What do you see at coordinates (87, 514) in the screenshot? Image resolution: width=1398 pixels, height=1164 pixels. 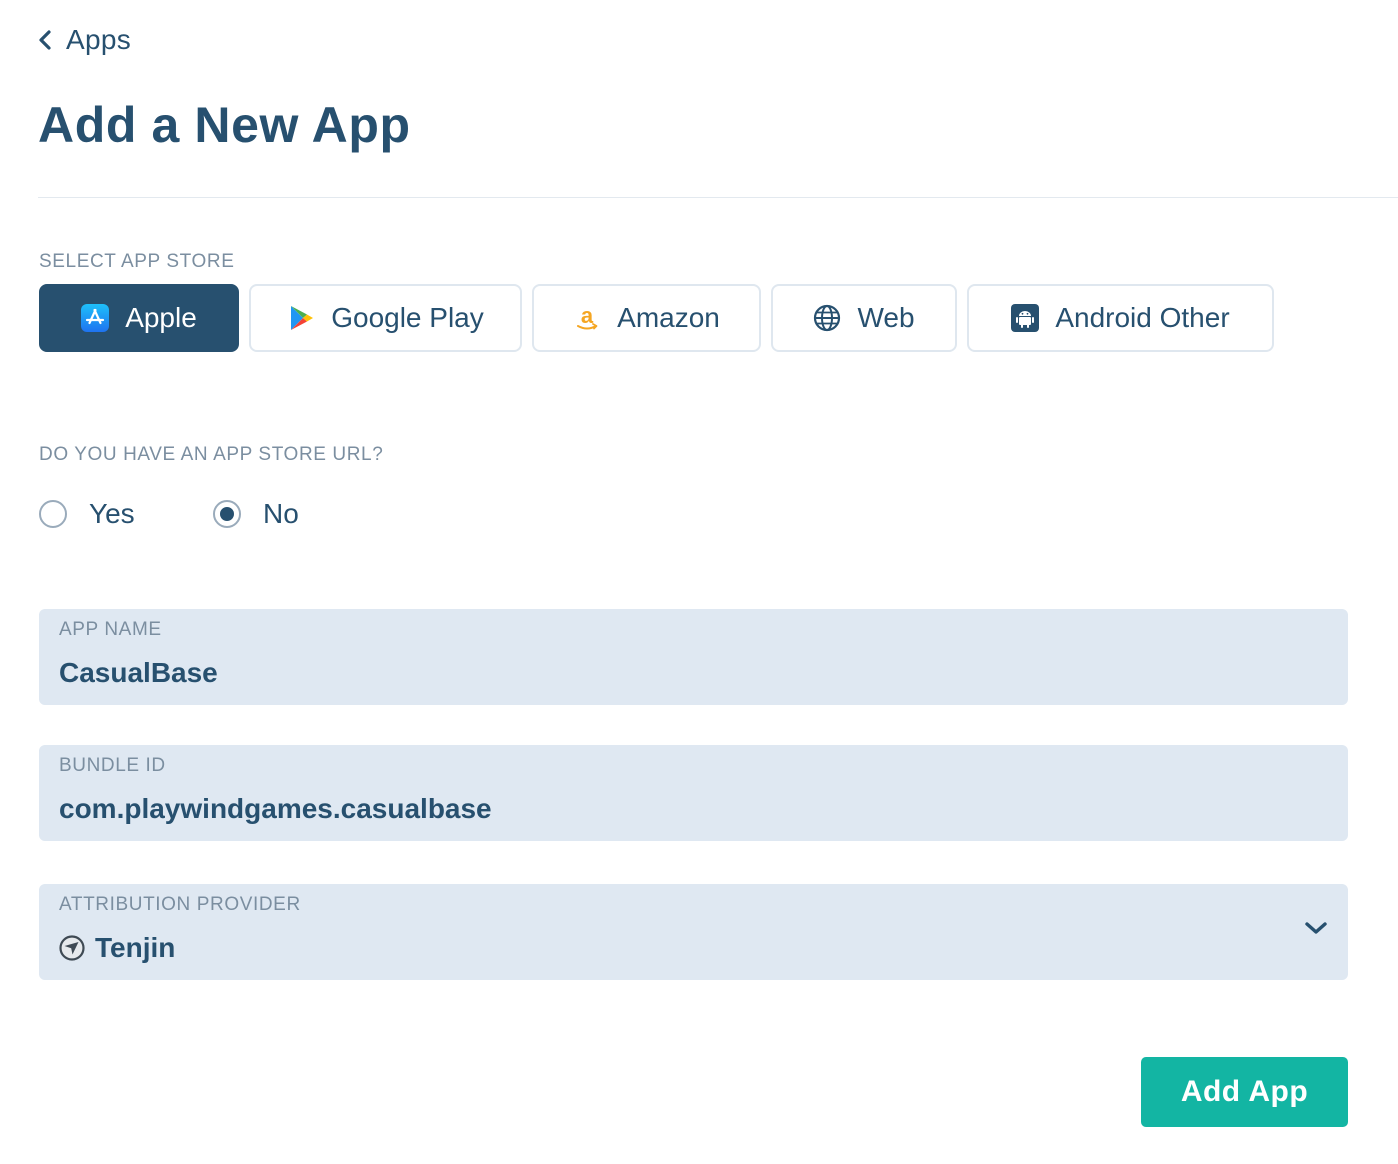 I see `radio-option-yes: Yes` at bounding box center [87, 514].